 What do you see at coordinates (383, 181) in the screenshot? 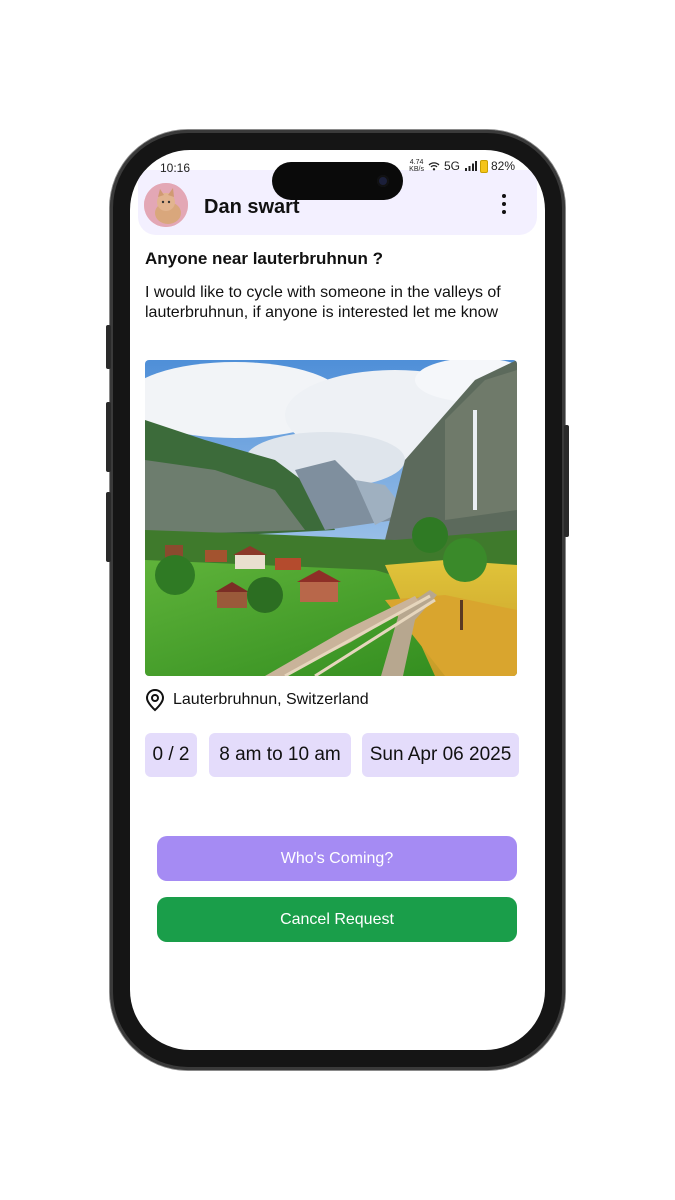
I see `front-camera-icon` at bounding box center [383, 181].